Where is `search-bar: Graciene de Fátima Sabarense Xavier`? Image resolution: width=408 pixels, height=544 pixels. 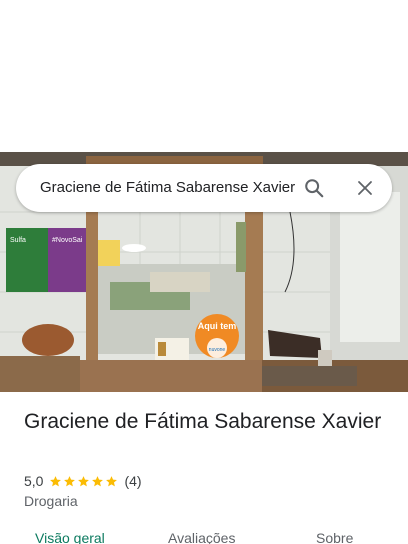 search-bar: Graciene de Fátima Sabarense Xavier is located at coordinates (204, 188).